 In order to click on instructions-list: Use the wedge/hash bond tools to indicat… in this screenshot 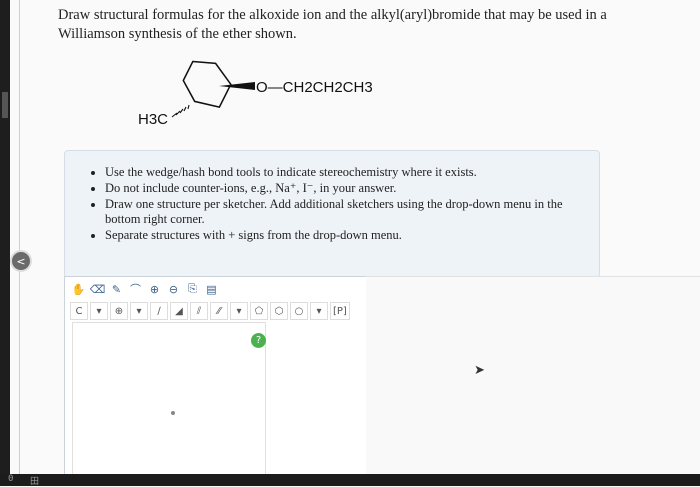, I will do `click(332, 204)`.